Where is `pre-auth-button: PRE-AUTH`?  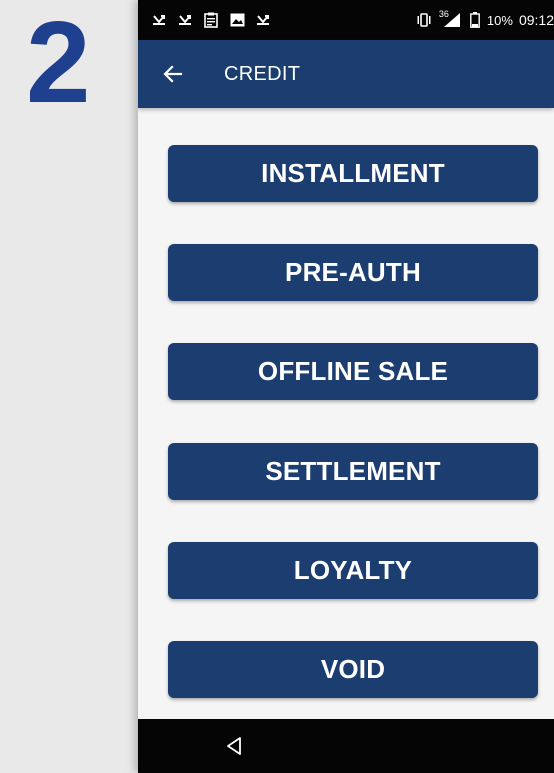 pre-auth-button: PRE-AUTH is located at coordinates (353, 272).